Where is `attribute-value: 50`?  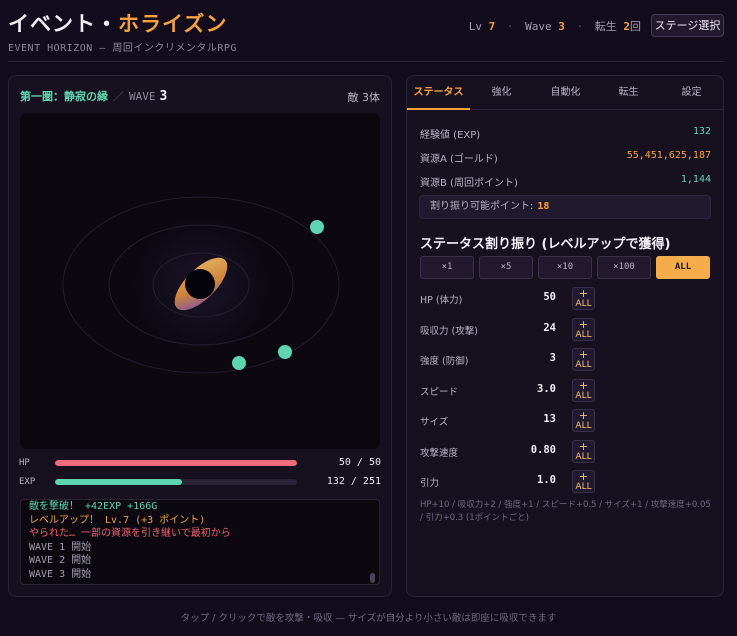
attribute-value: 50 is located at coordinates (549, 297).